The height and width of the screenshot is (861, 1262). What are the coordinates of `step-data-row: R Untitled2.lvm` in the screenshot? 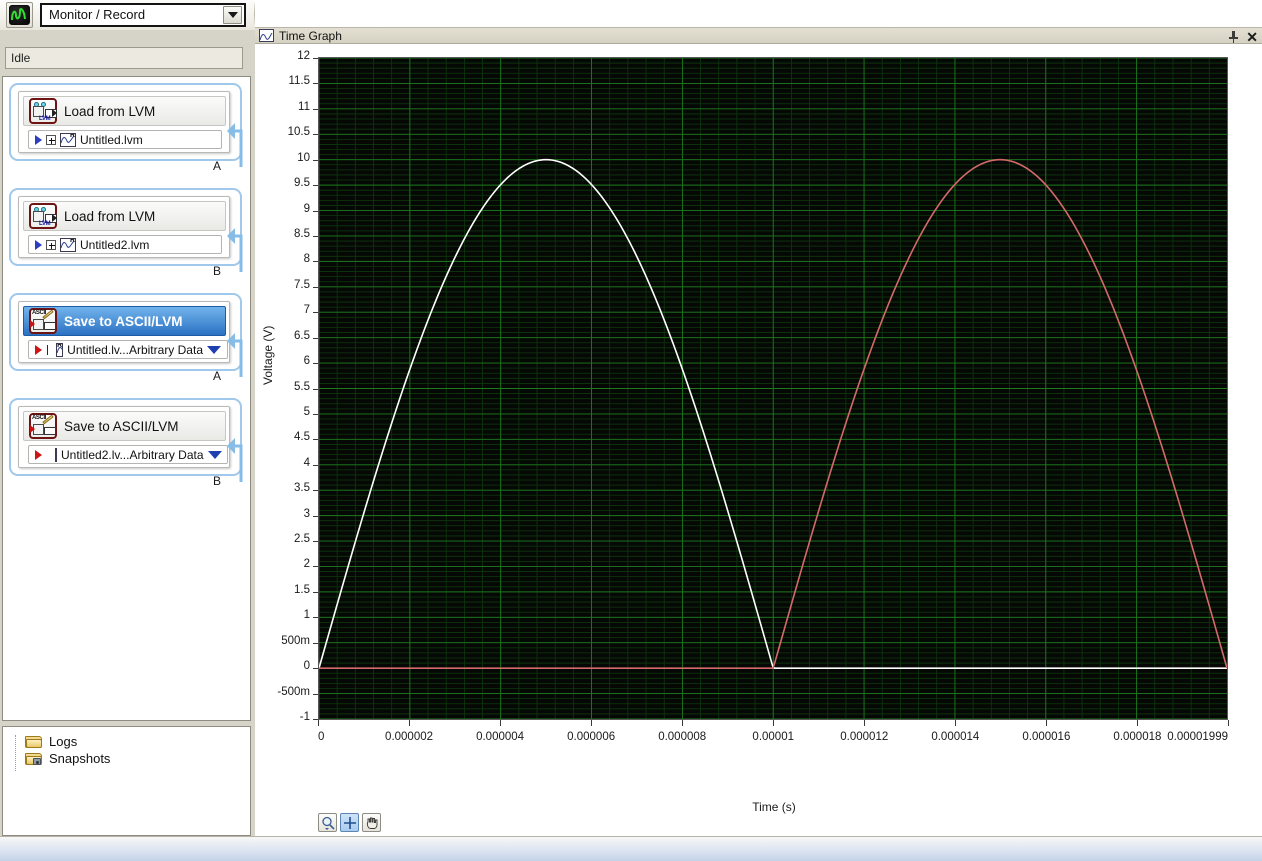 It's located at (125, 244).